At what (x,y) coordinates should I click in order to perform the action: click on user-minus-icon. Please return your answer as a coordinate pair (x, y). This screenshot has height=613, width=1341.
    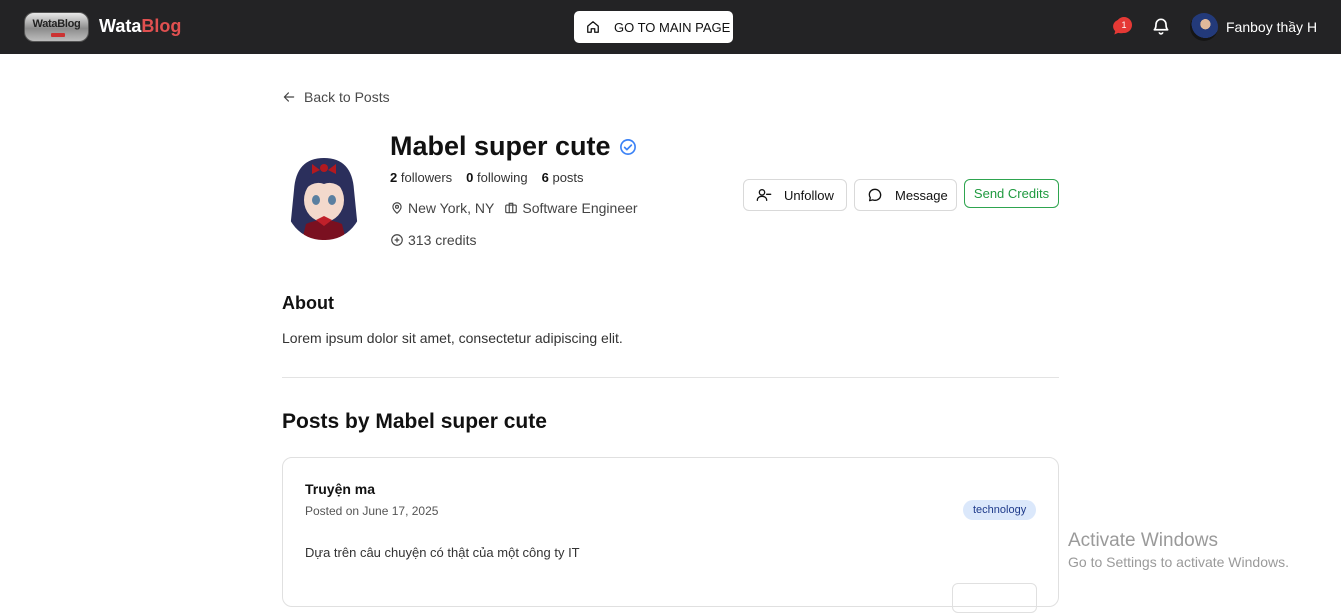
    Looking at the image, I should click on (764, 195).